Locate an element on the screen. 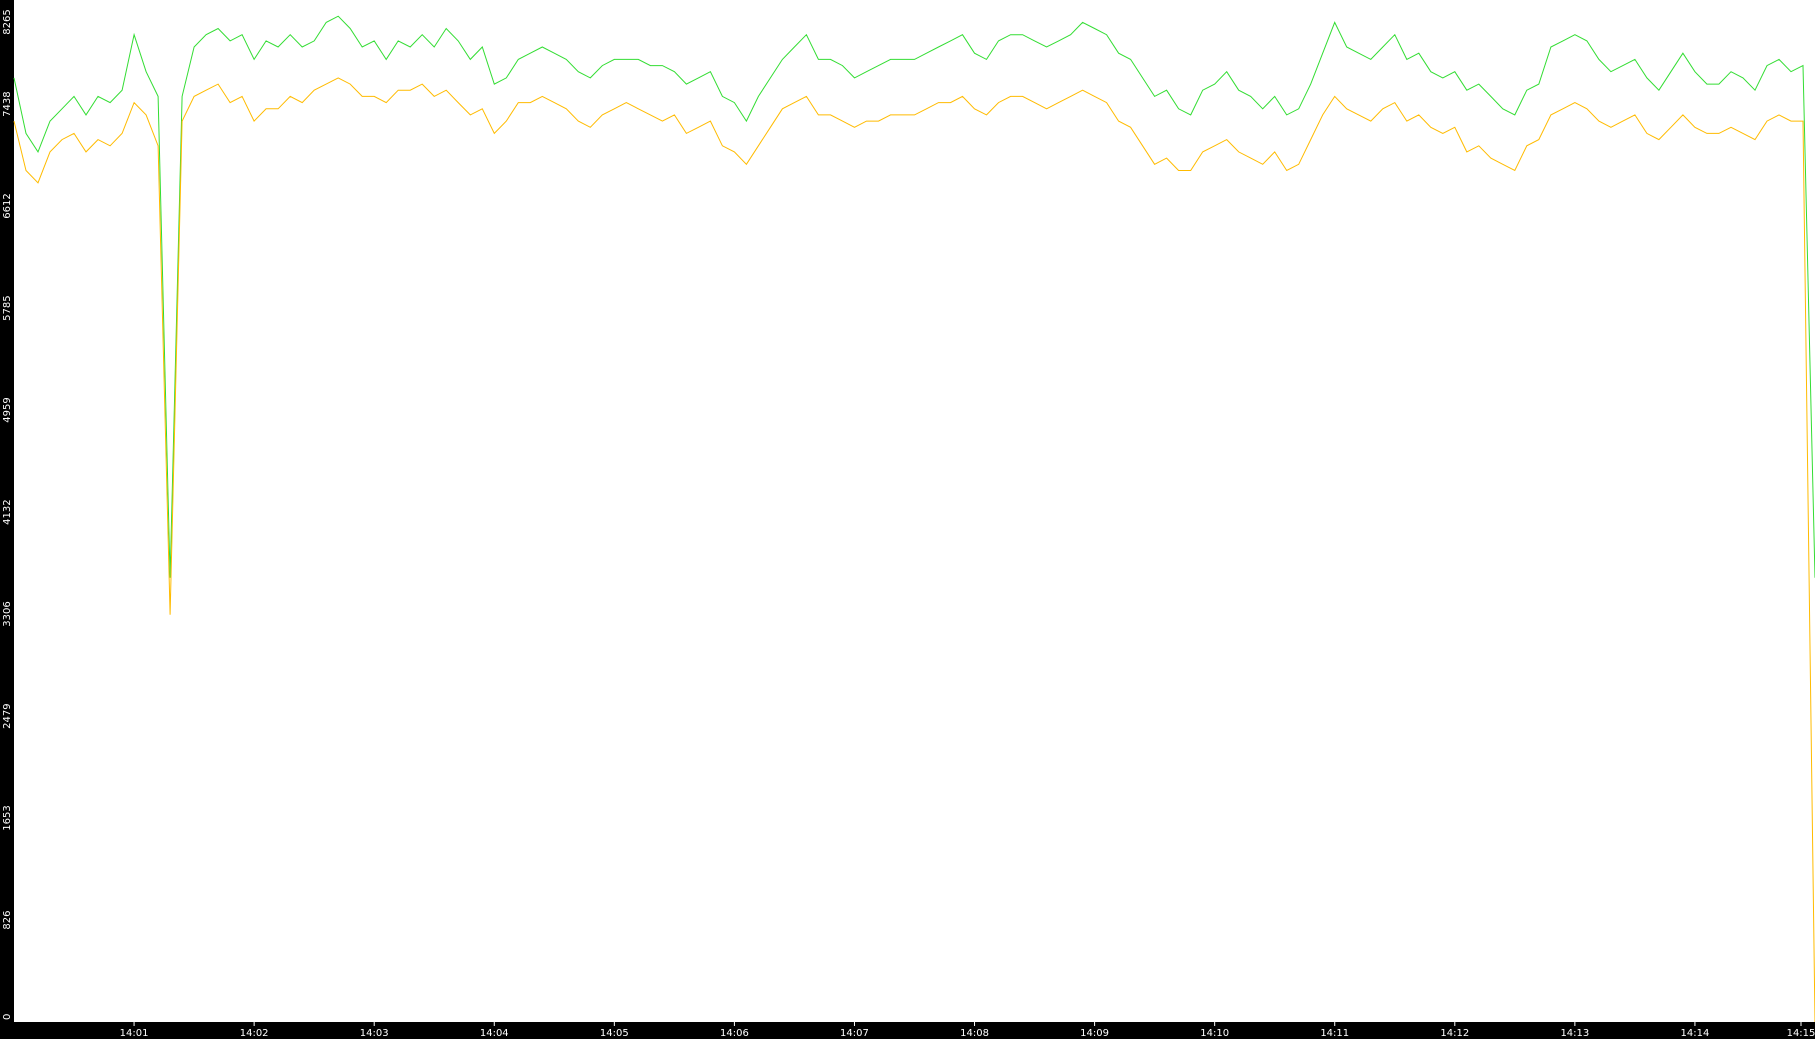 Image resolution: width=1815 pixels, height=1039 pixels. y-tick-label: 6612 is located at coordinates (7, 205).